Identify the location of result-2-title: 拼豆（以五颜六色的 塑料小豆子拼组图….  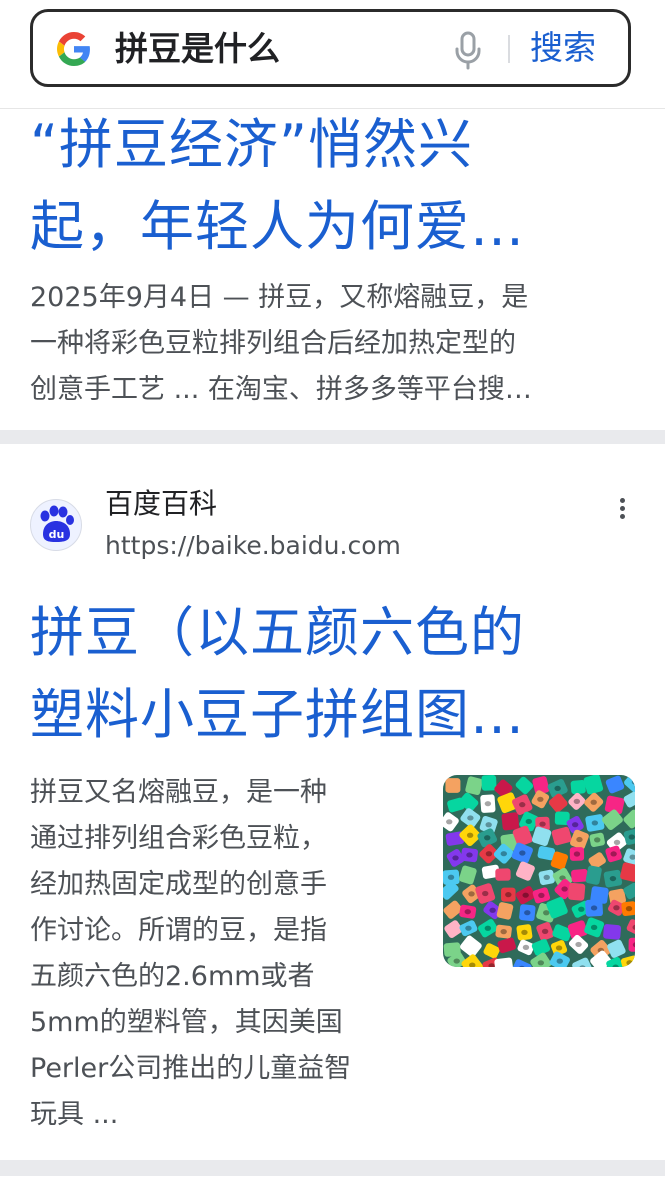
(335, 674).